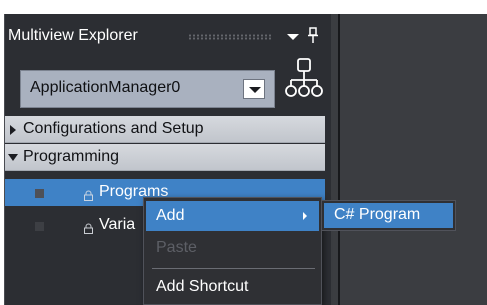 The image size is (487, 305). Describe the element at coordinates (170, 215) in the screenshot. I see `menu-item-label: Add` at that location.